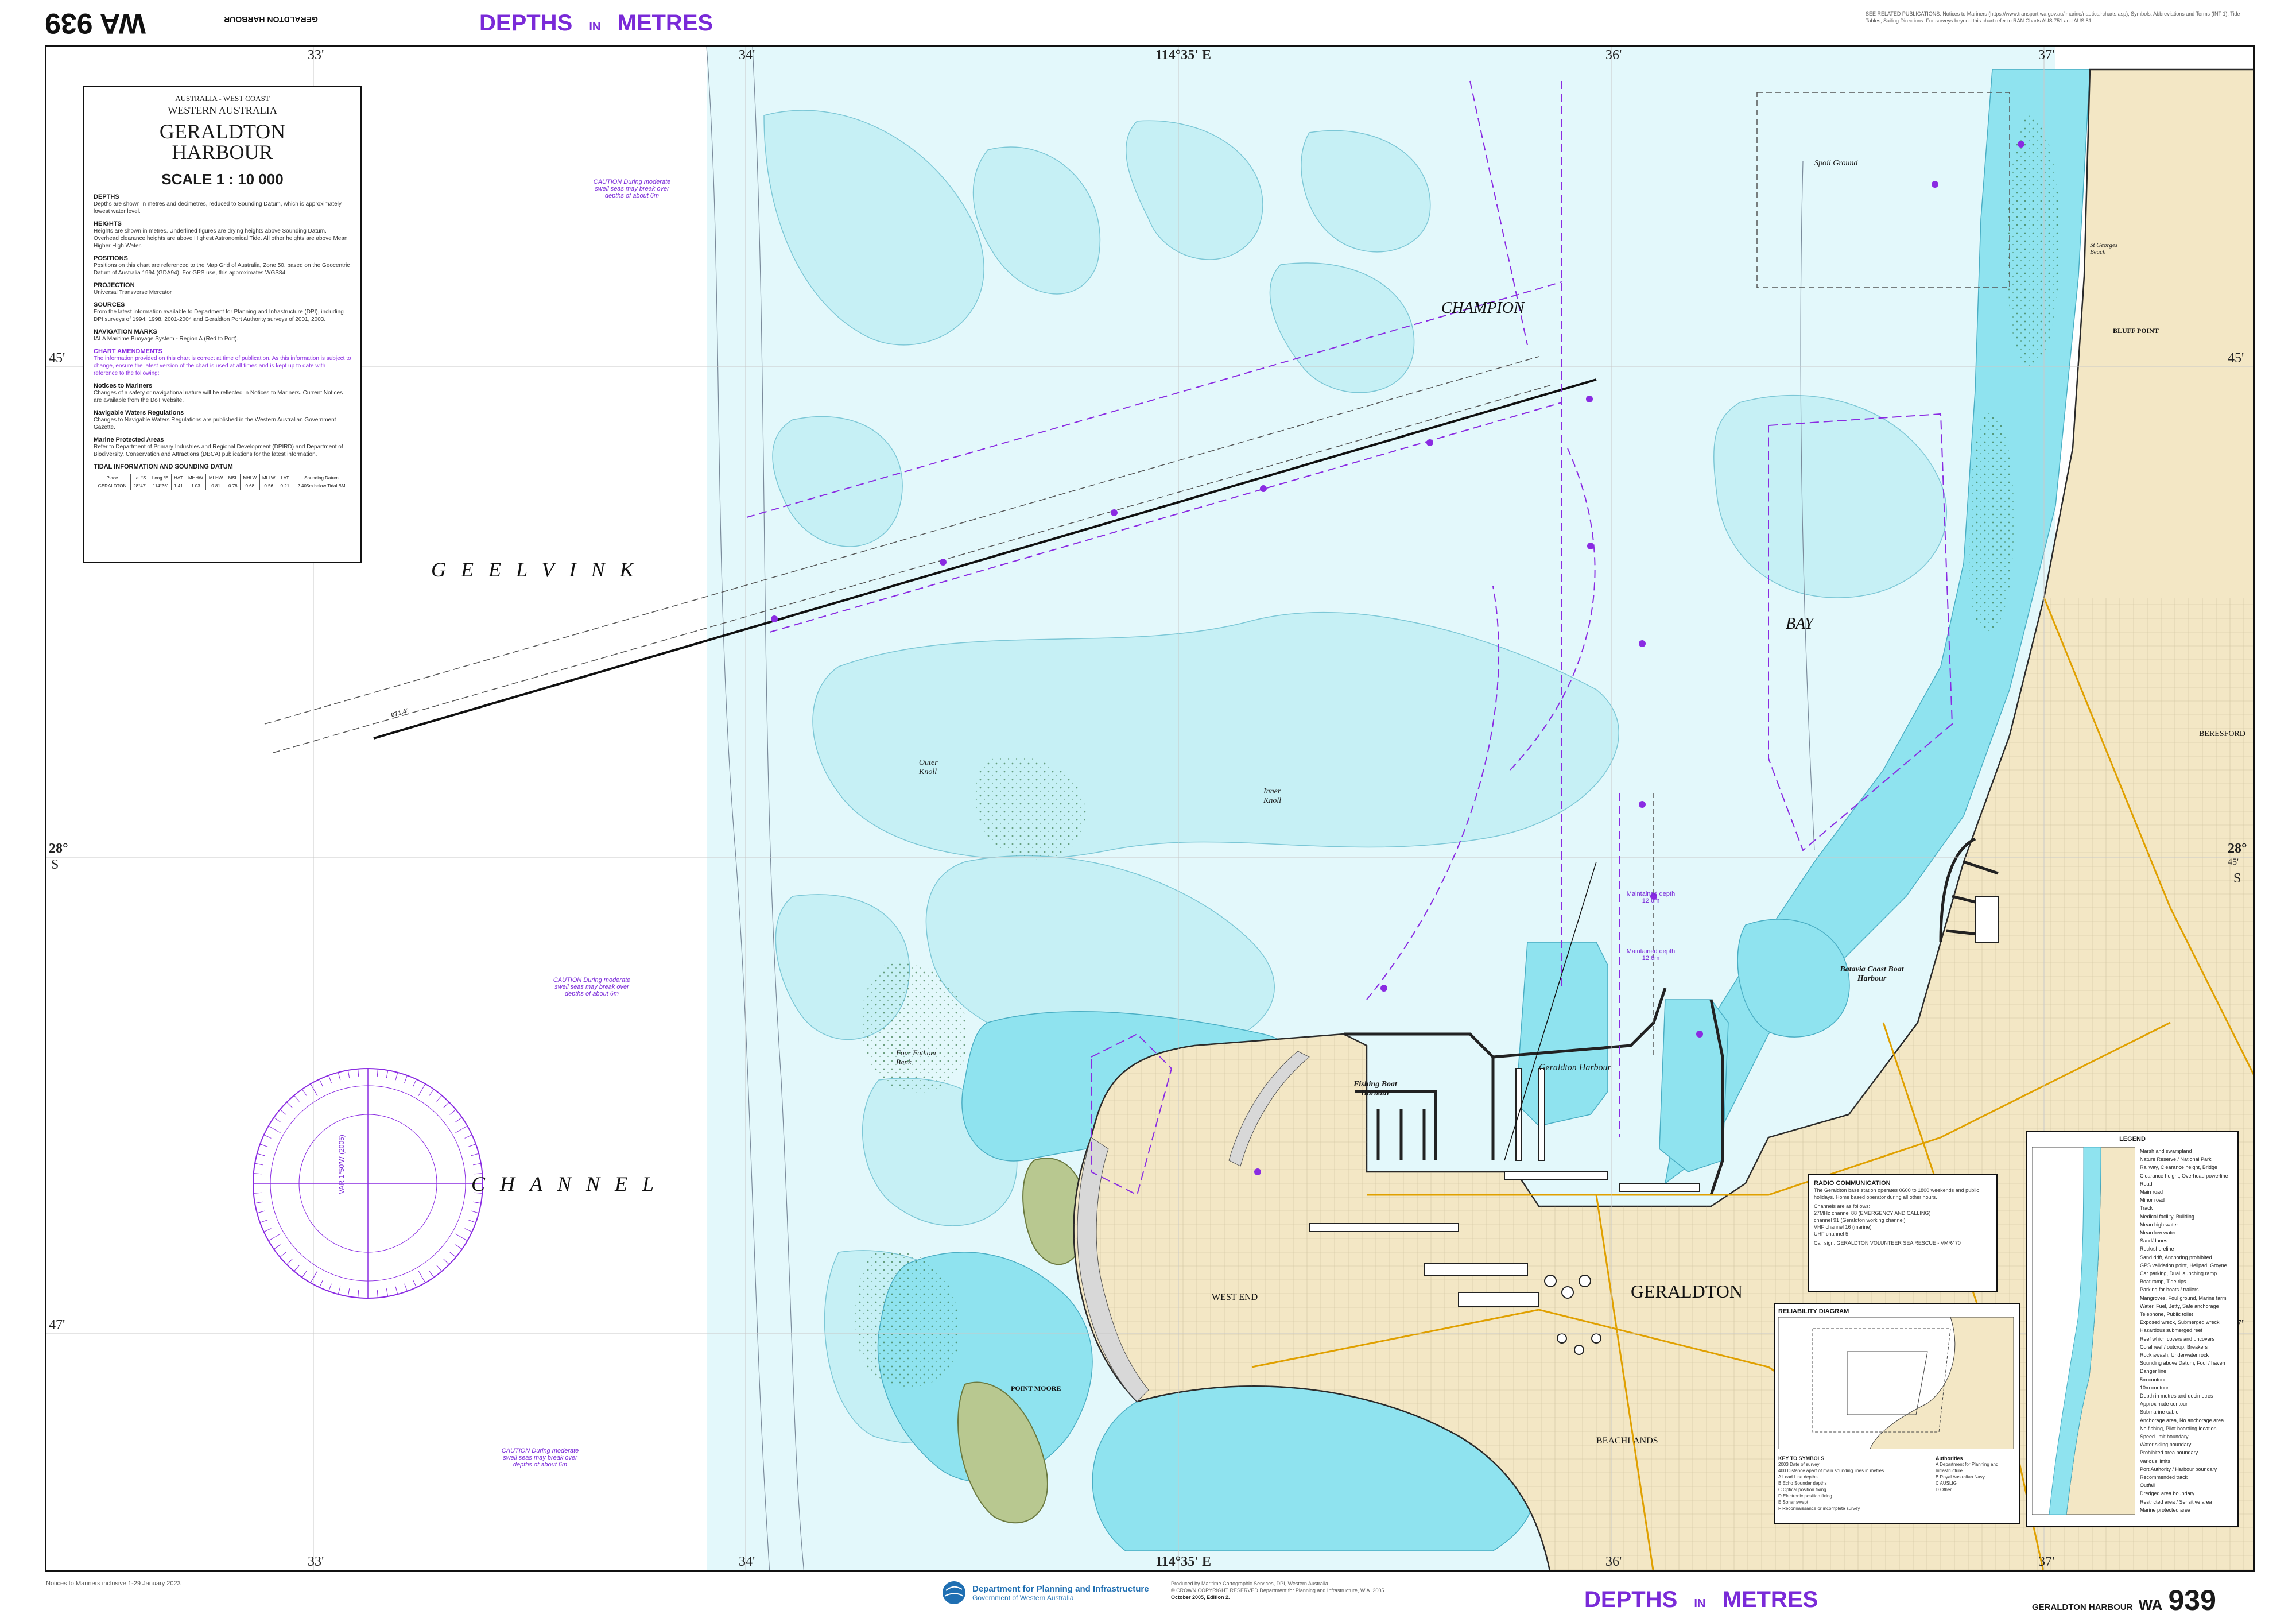 Image resolution: width=2296 pixels, height=1622 pixels. I want to click on compass-rose, so click(368, 1184).